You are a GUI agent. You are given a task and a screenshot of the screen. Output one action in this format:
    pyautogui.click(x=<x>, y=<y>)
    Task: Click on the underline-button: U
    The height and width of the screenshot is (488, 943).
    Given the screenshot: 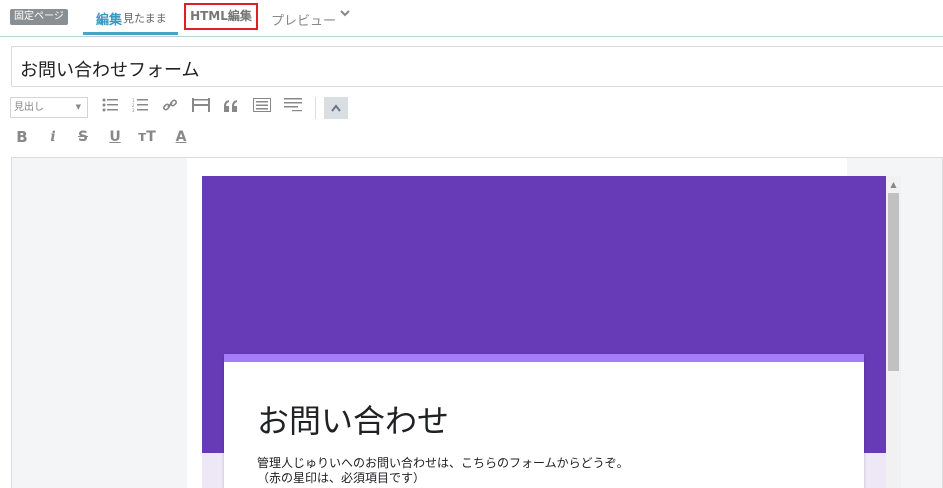 What is the action you would take?
    pyautogui.click(x=115, y=137)
    